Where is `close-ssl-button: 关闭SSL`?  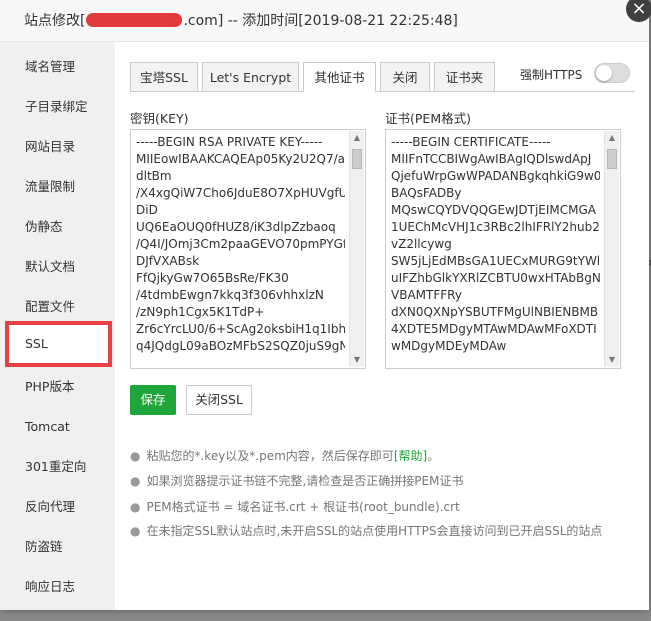
close-ssl-button: 关闭SSL is located at coordinates (219, 400).